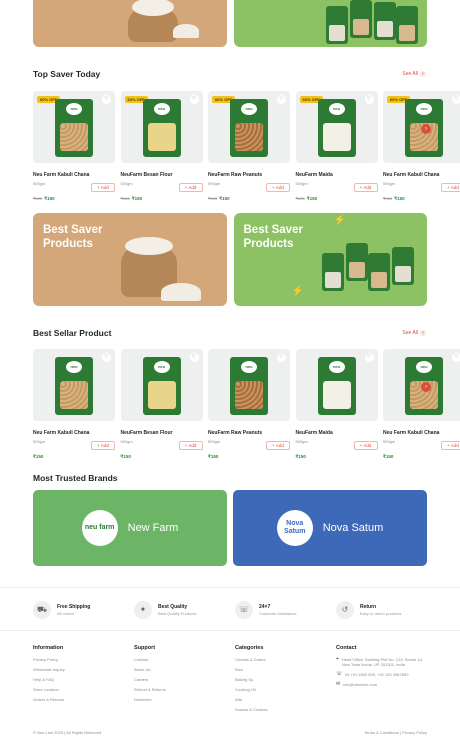 Image resolution: width=460 pixels, height=741 pixels. I want to click on product-card: ♡ neu NeuFarm Besan Flour 500gm ₹150 + Add, so click(161, 404).